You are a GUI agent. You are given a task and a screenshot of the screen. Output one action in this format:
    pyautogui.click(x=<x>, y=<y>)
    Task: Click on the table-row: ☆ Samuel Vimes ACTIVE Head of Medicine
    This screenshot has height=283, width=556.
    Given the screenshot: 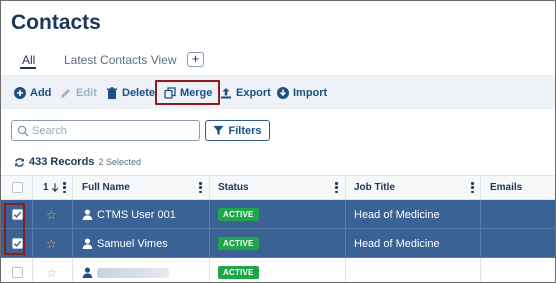 What is the action you would take?
    pyautogui.click(x=278, y=243)
    